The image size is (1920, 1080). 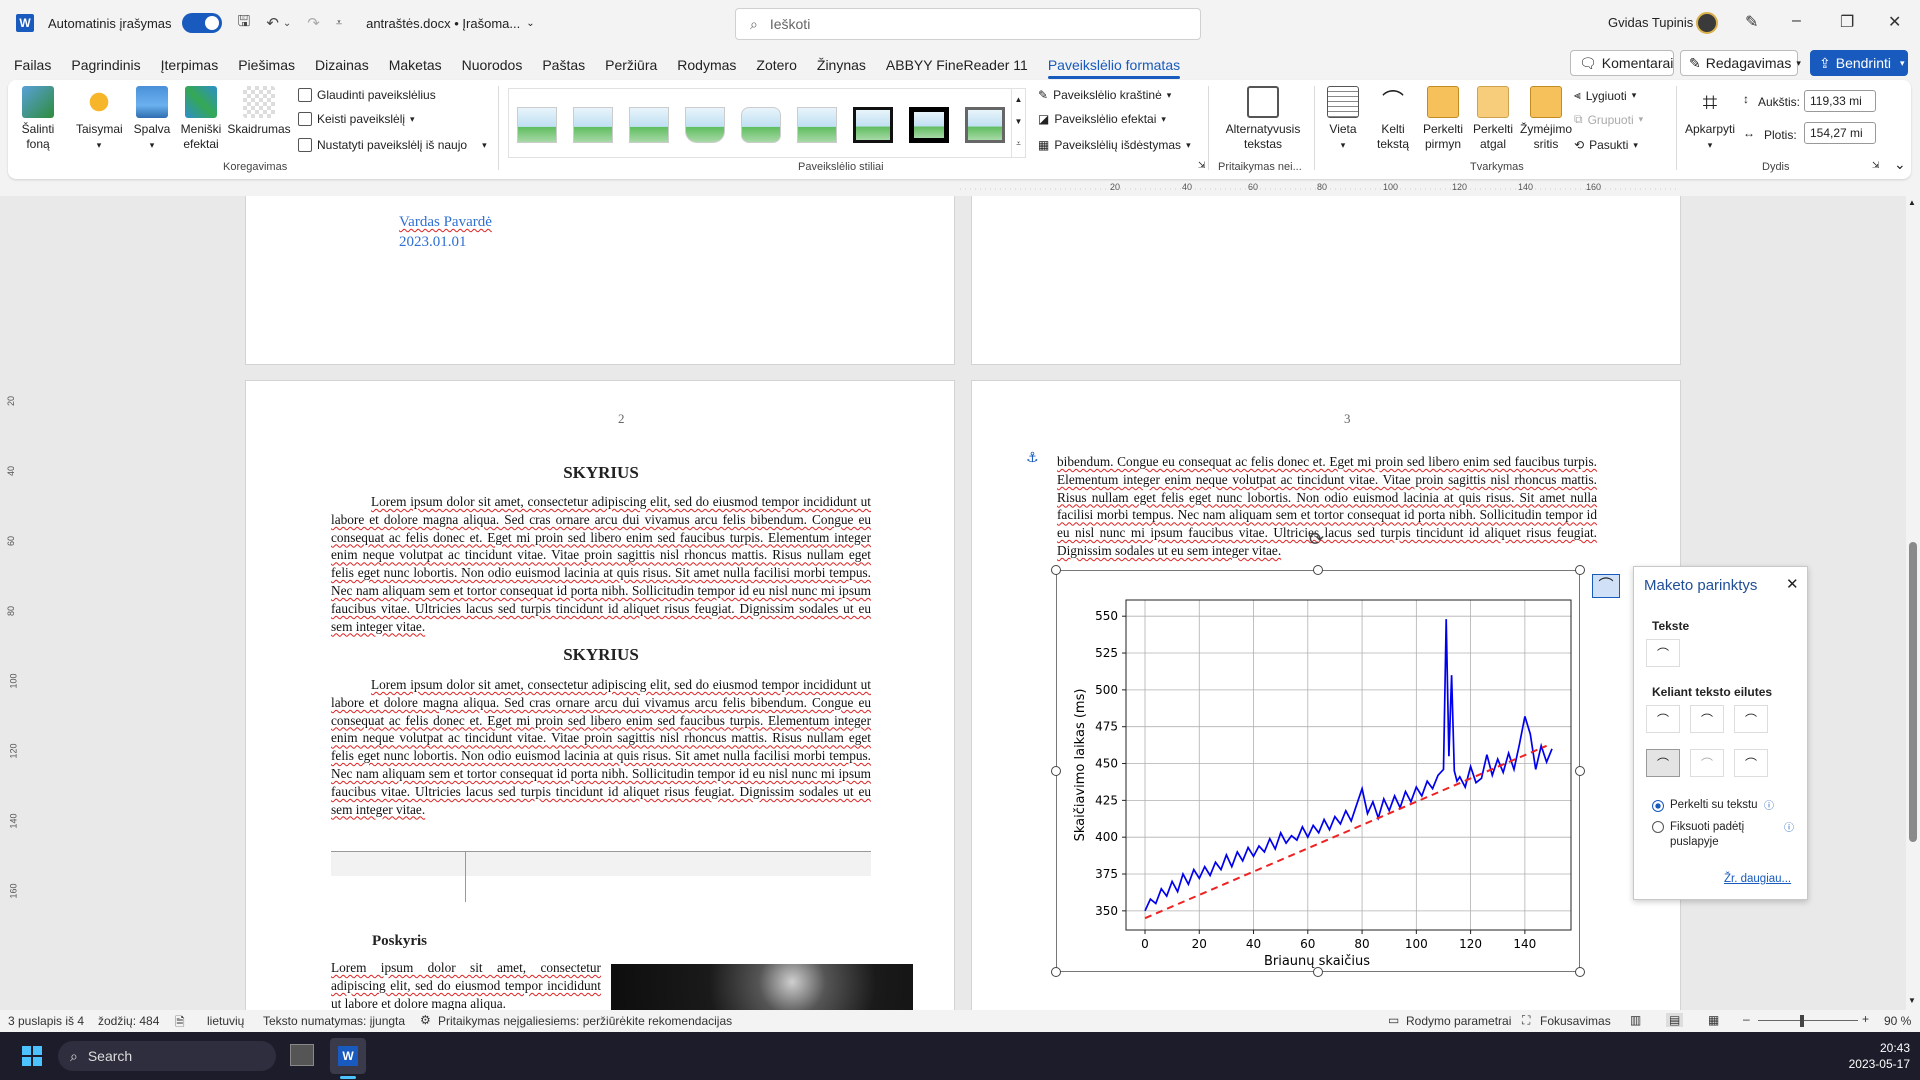 What do you see at coordinates (287, 23) in the screenshot?
I see `undo-dropdown-icon: ⌄` at bounding box center [287, 23].